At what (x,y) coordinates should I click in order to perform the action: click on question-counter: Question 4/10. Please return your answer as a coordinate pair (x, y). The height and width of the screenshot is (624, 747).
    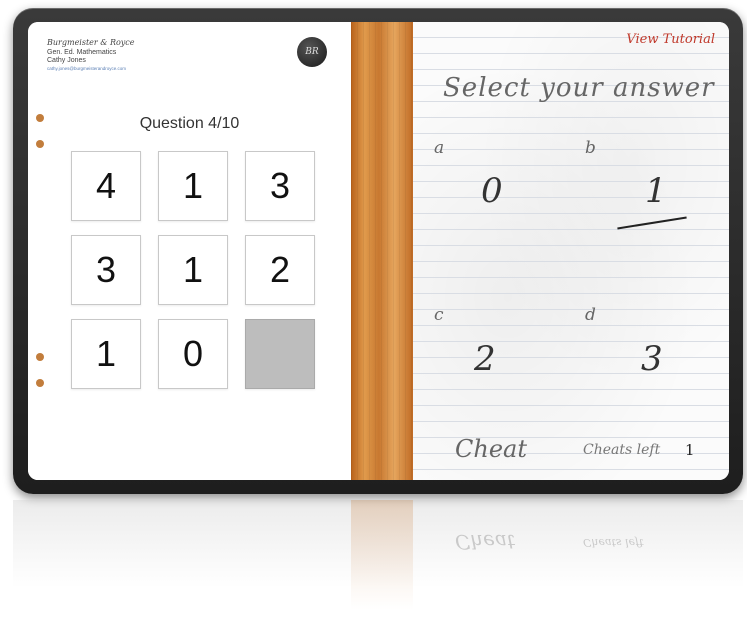
    Looking at the image, I should click on (189, 123).